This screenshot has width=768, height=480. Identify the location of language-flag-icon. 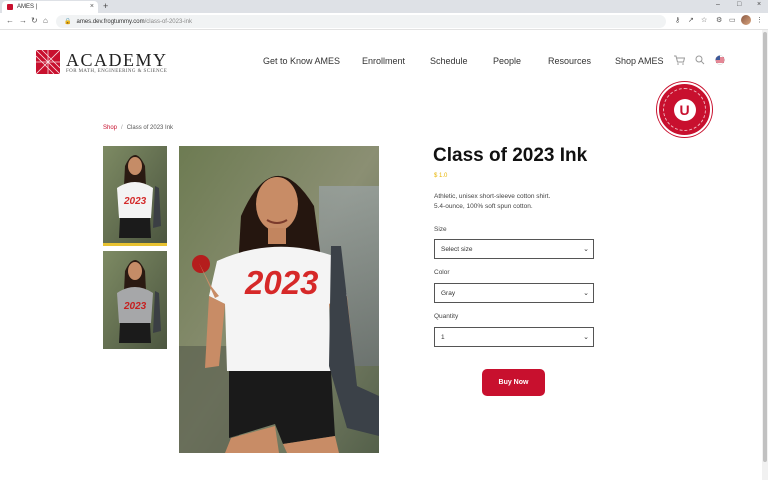
(720, 61).